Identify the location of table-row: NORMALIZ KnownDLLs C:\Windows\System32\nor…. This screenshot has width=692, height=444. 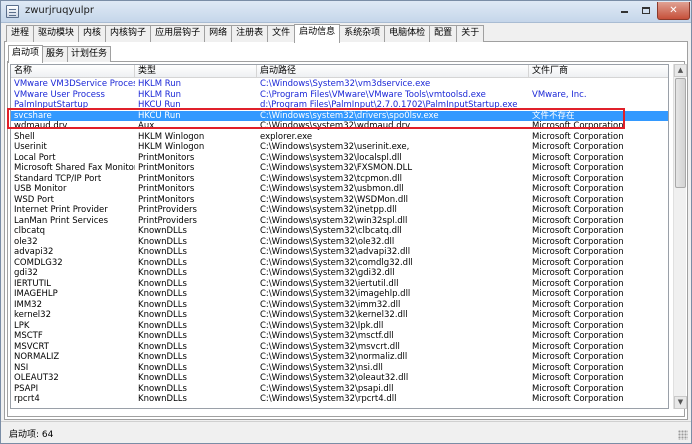
(339, 357).